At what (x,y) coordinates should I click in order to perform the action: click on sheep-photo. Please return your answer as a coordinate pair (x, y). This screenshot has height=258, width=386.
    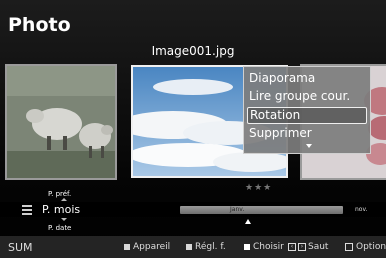
    Looking at the image, I should click on (61, 122).